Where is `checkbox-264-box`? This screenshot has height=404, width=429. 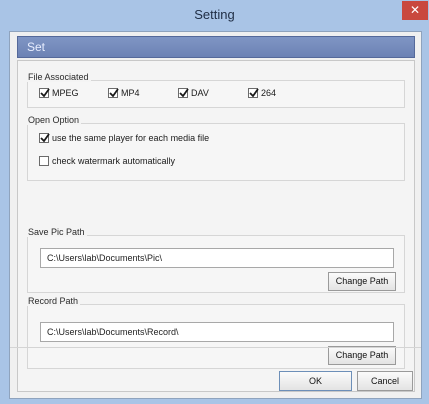 checkbox-264-box is located at coordinates (253, 93).